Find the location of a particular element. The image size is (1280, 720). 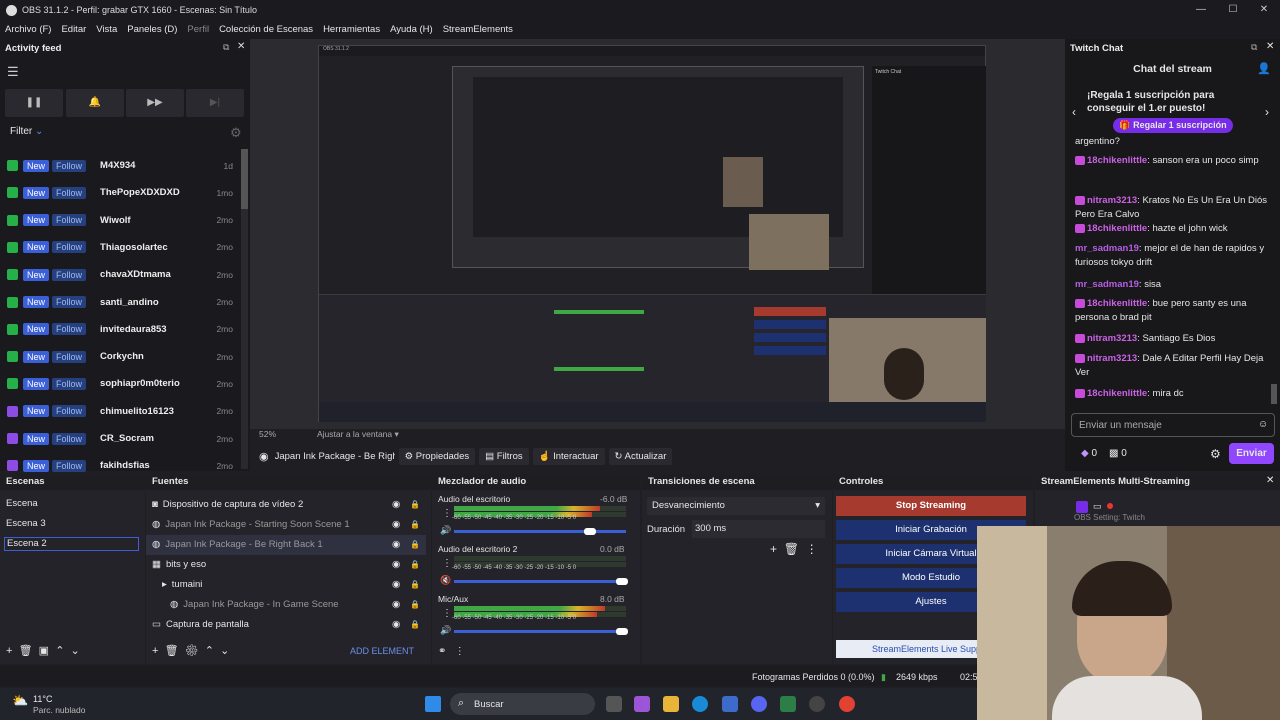

bell-button: 🔔 is located at coordinates (95, 103).